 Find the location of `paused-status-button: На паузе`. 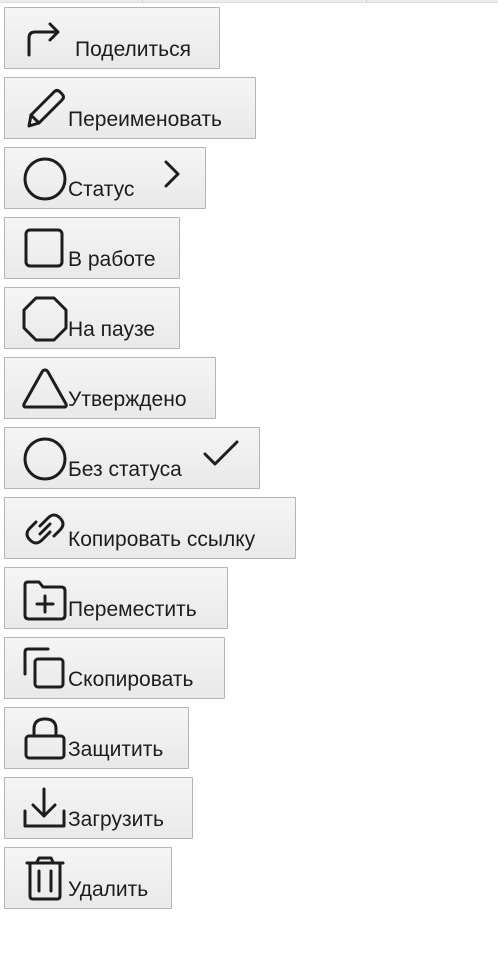

paused-status-button: На паузе is located at coordinates (92, 318).